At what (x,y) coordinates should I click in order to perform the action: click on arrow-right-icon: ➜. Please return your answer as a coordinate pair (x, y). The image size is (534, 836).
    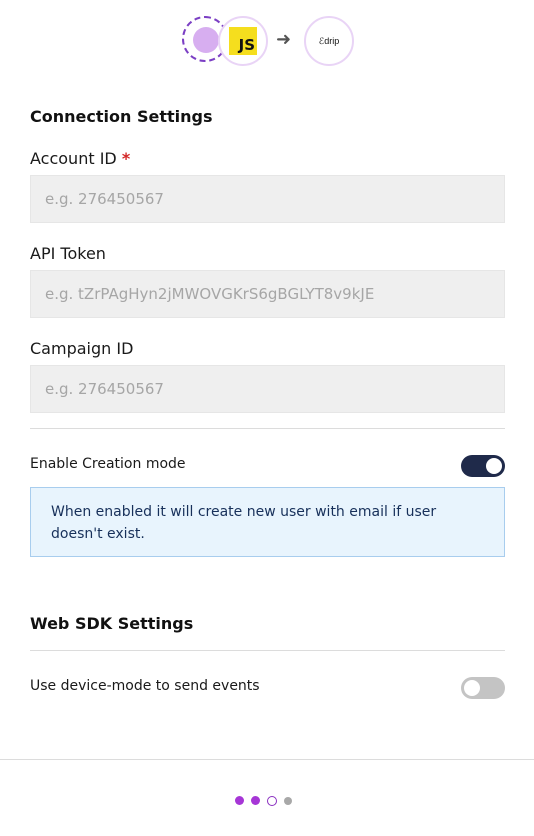
    Looking at the image, I should click on (284, 39).